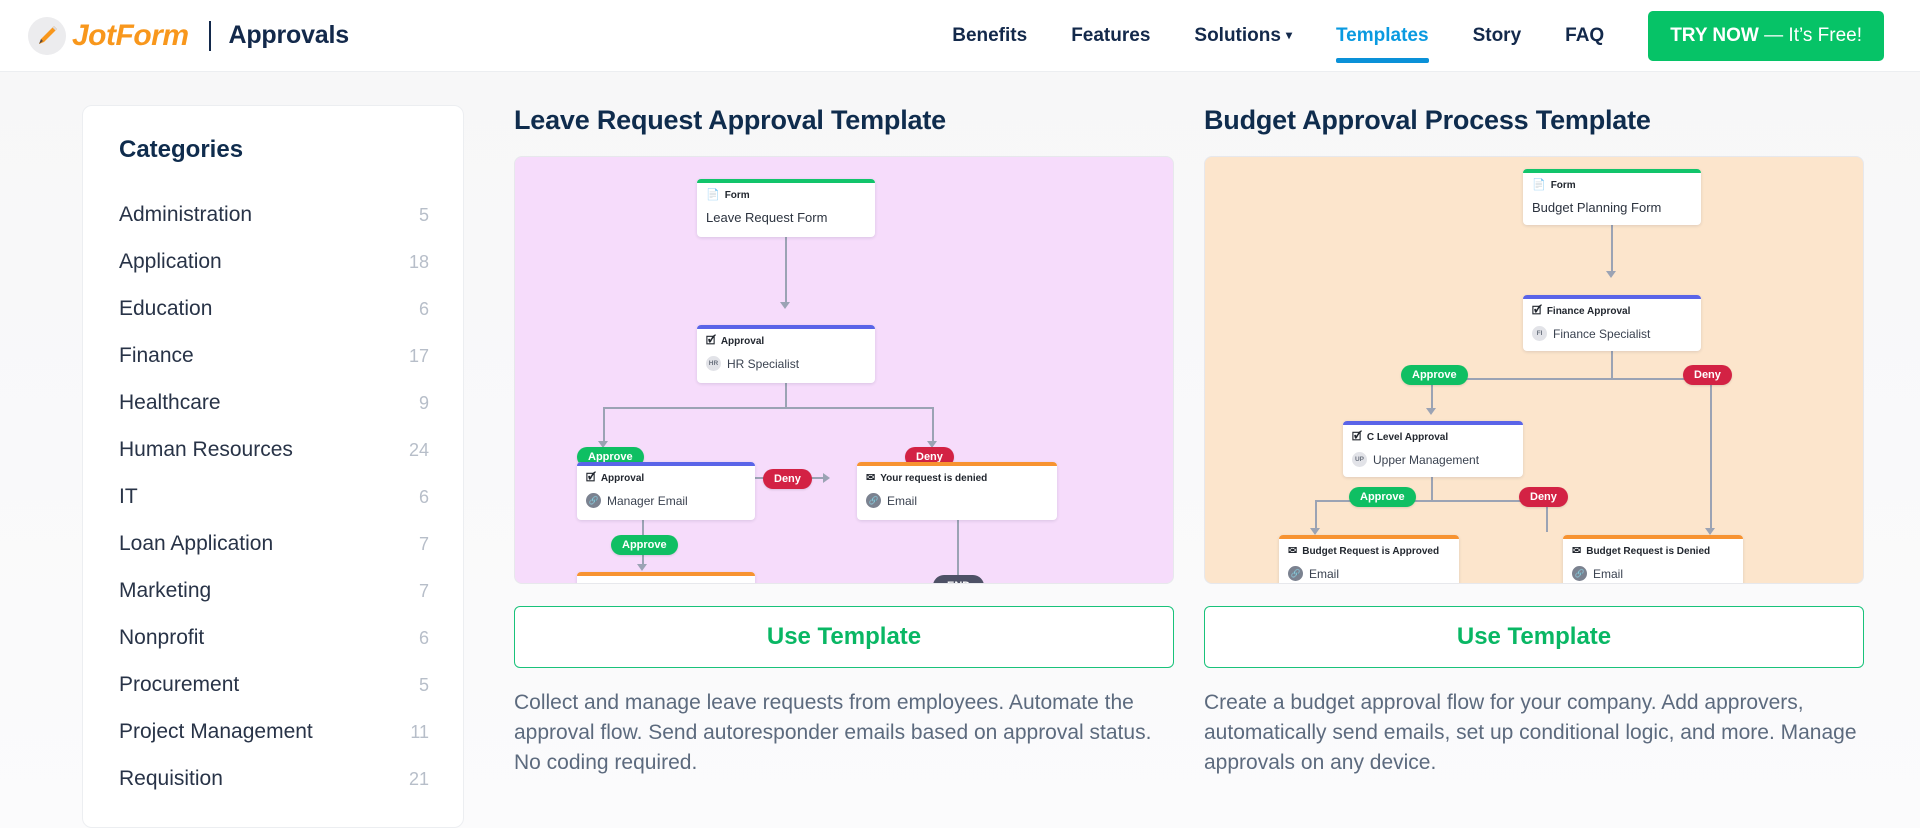 The height and width of the screenshot is (828, 1920). What do you see at coordinates (1612, 197) in the screenshot?
I see `flow-node-form: 📄 Form Budget Planning Form` at bounding box center [1612, 197].